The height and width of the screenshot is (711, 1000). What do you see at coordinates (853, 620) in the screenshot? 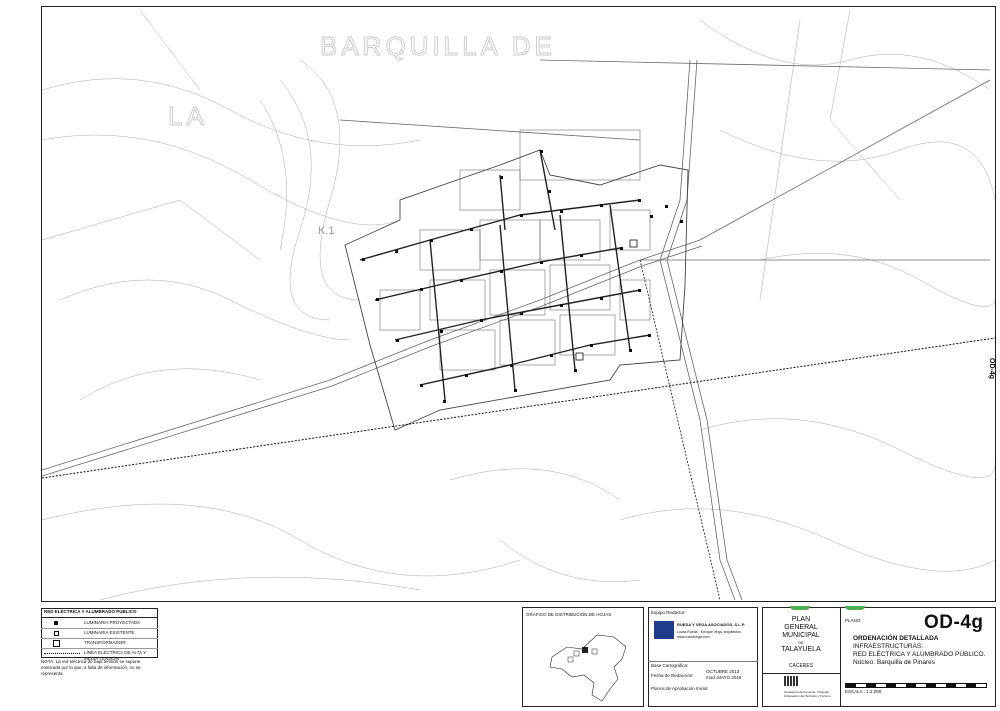
I see `plano-label: PLANO:` at bounding box center [853, 620].